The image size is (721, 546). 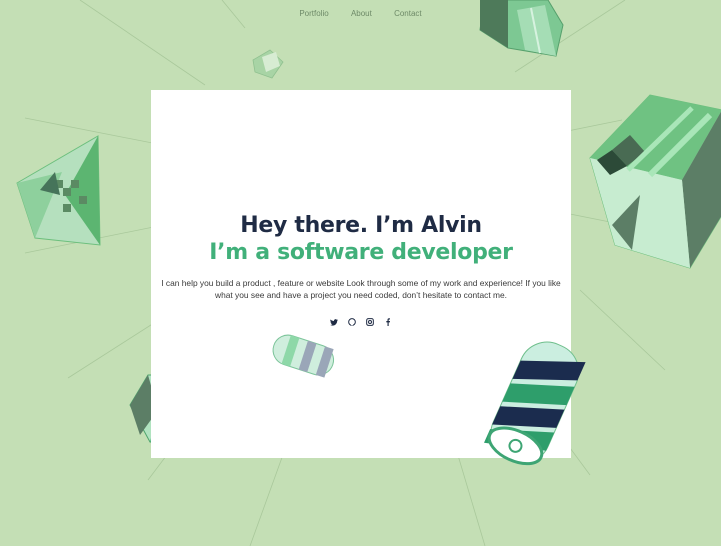 I want to click on facebook-icon, so click(x=388, y=323).